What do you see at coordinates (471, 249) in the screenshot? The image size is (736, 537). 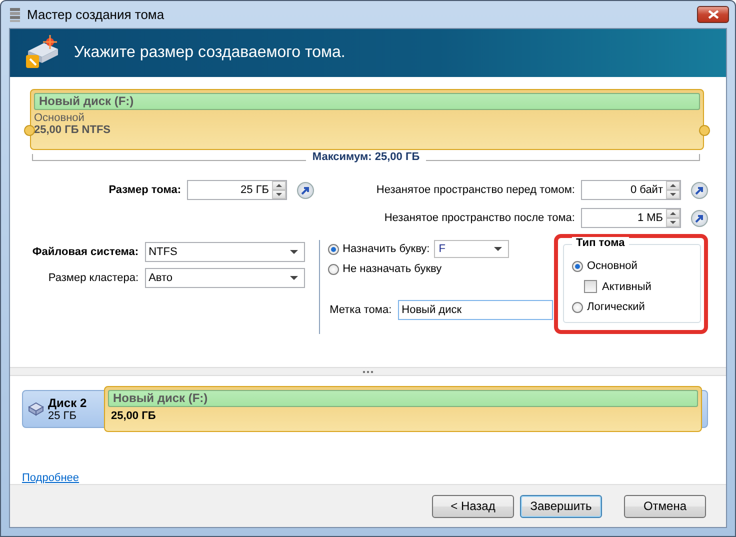 I see `drive-letter-dropdown: F` at bounding box center [471, 249].